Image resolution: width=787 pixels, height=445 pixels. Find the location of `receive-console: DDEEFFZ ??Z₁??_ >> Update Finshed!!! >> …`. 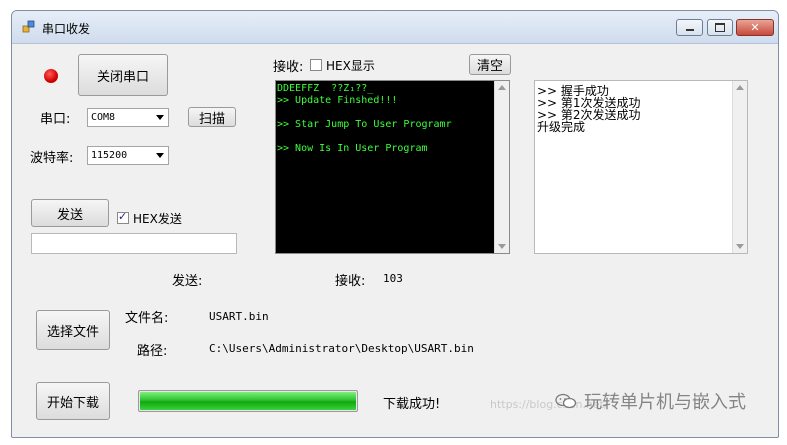

receive-console: DDEEFFZ ??Z₁??_ >> Update Finshed!!! >> … is located at coordinates (392, 167).